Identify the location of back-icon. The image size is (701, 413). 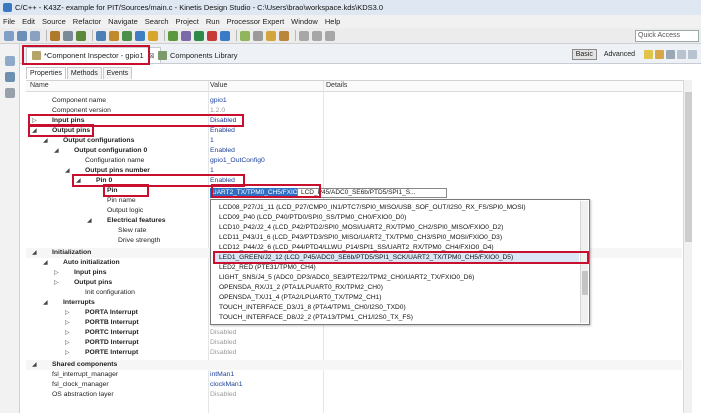
(317, 35).